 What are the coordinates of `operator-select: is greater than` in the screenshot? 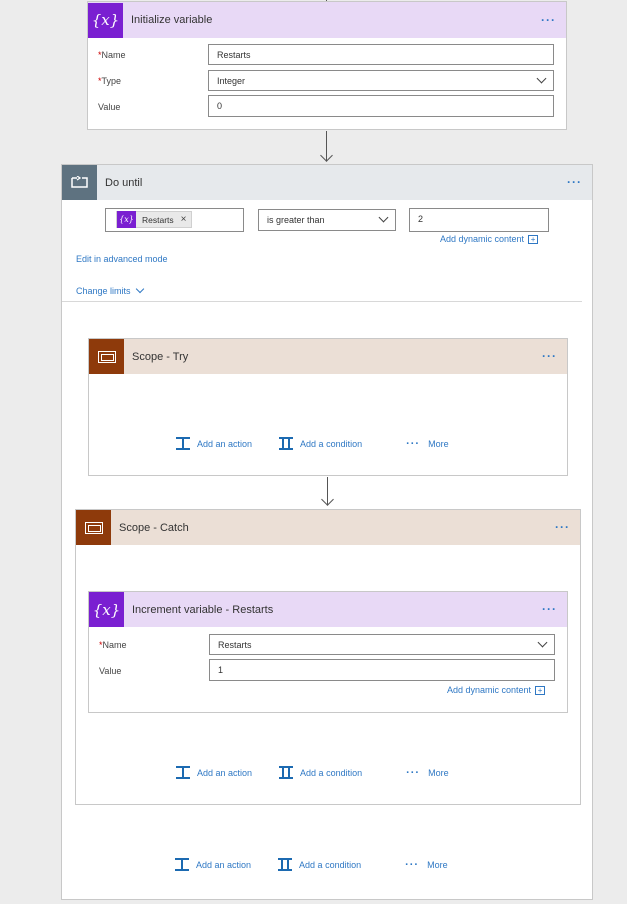 It's located at (327, 220).